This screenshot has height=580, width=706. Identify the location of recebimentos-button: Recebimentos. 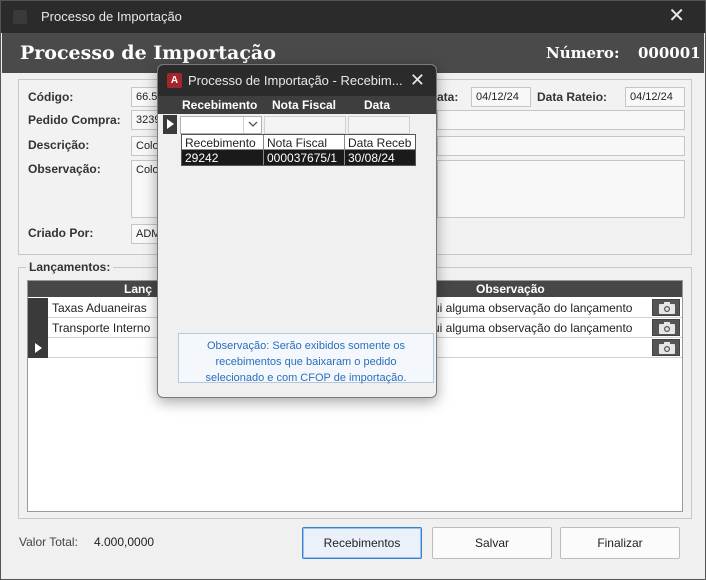
(362, 543).